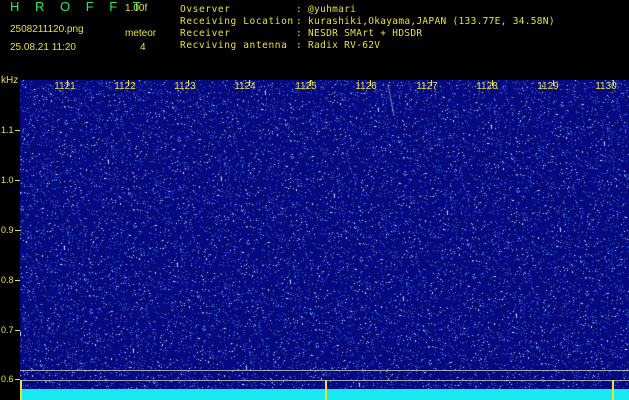 Image resolution: width=629 pixels, height=400 pixels. Describe the element at coordinates (185, 86) in the screenshot. I see `x-tick-label: 1123` at that location.